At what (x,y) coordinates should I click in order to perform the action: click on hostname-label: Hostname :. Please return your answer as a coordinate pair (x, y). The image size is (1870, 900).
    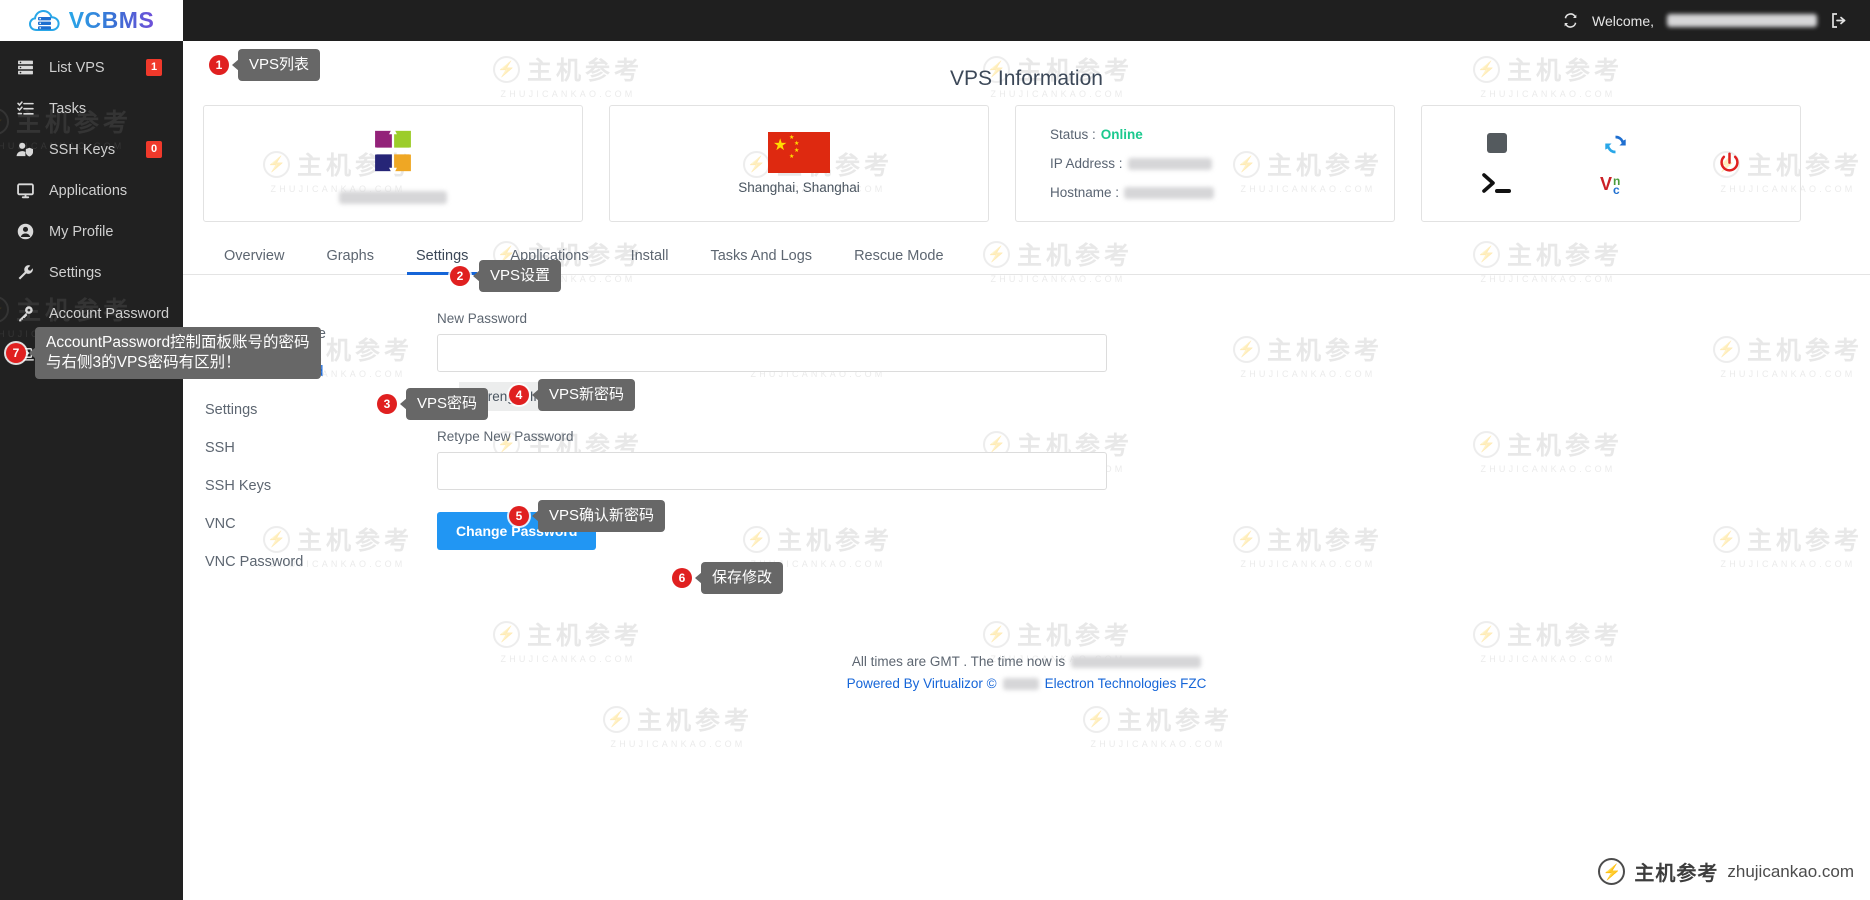
    Looking at the image, I should click on (1085, 192).